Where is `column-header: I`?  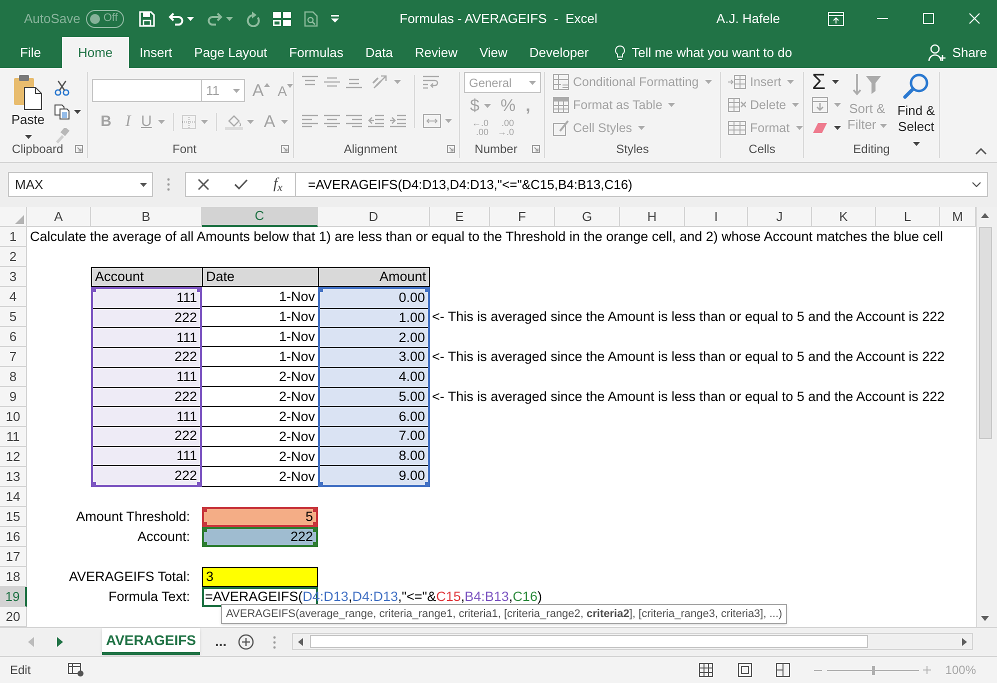 column-header: I is located at coordinates (716, 217).